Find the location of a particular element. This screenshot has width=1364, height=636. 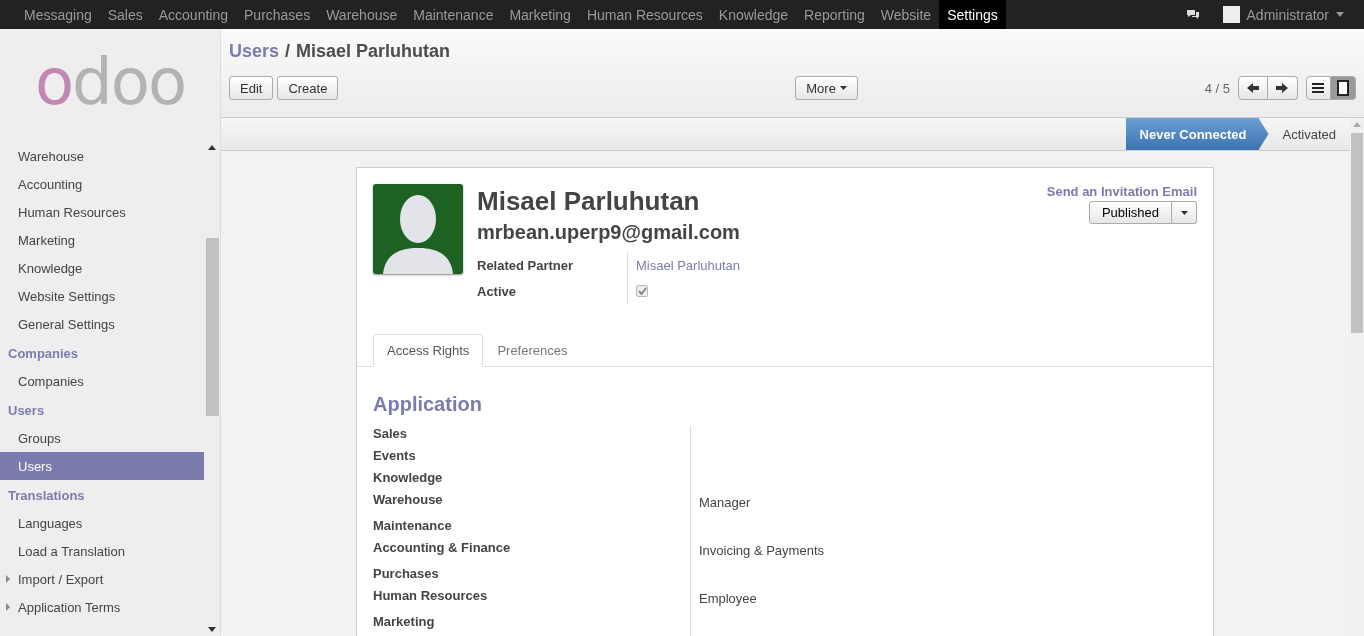

top-menu-item: Human Resources is located at coordinates (644, 14).